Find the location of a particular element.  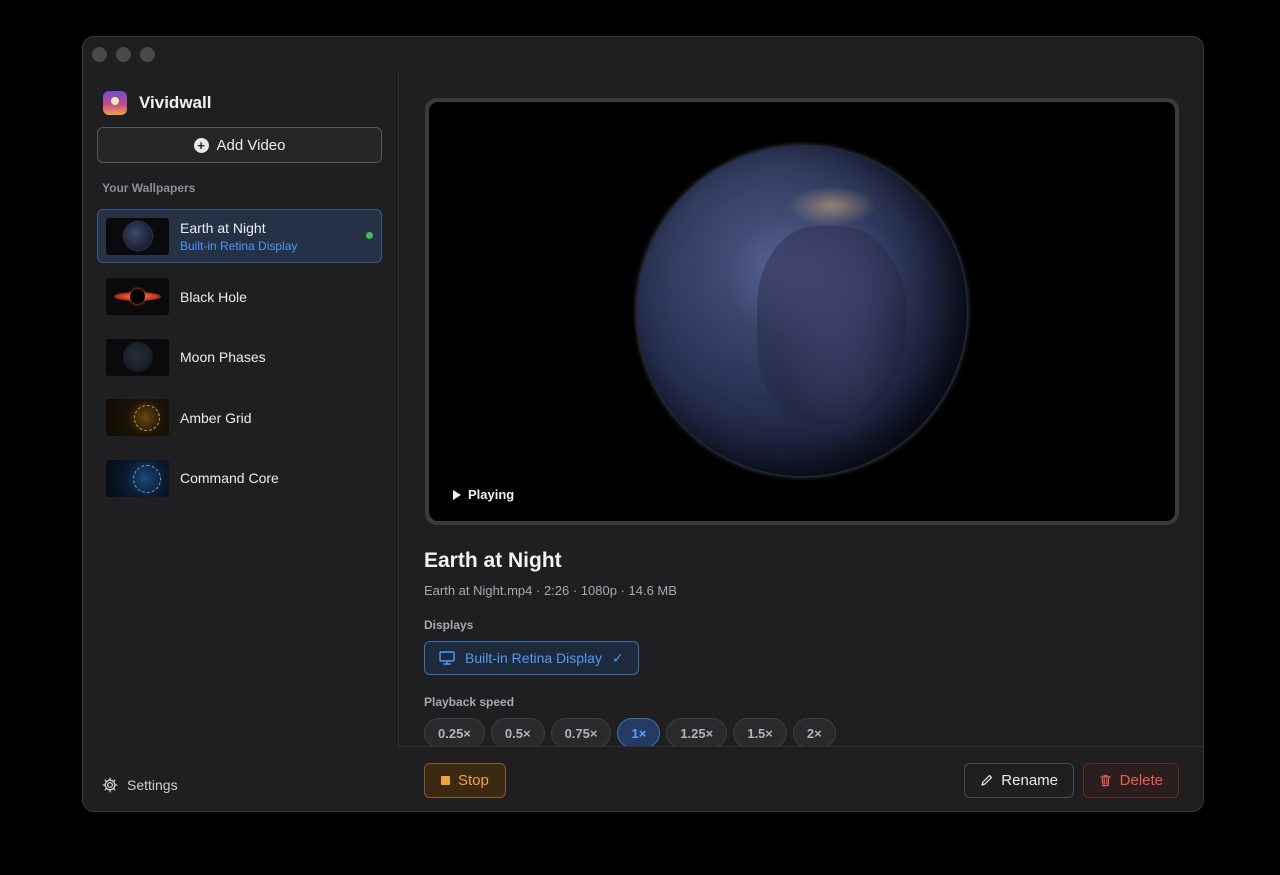

display-chip-built-in-retina: Built-in Retina Display ✓ is located at coordinates (531, 658).